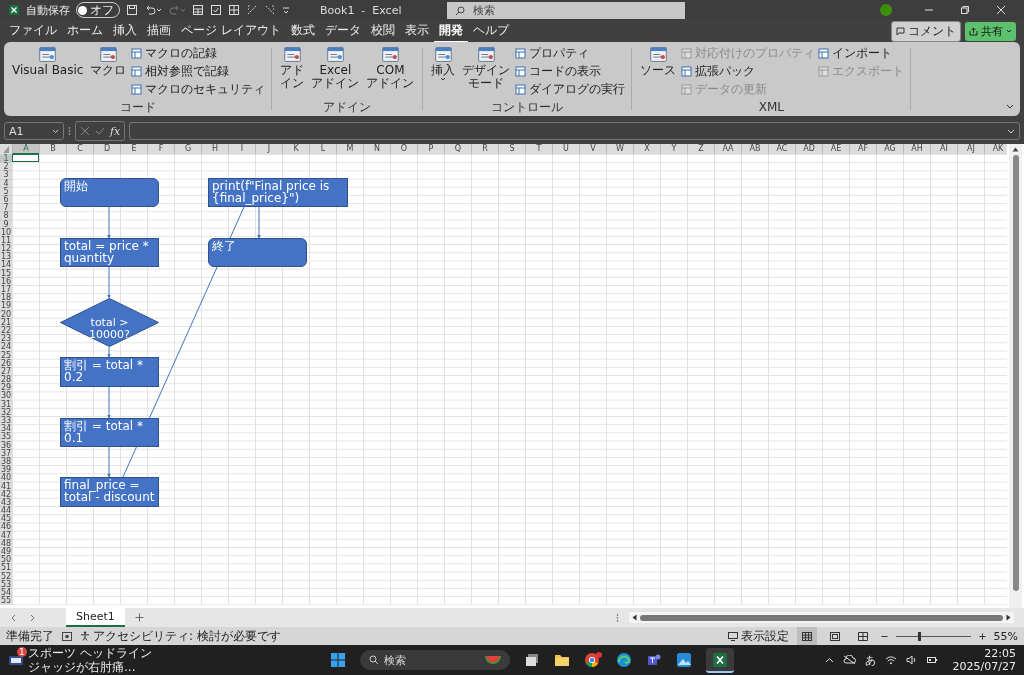 This screenshot has height=675, width=1024. I want to click on battery-icon, so click(931, 660).